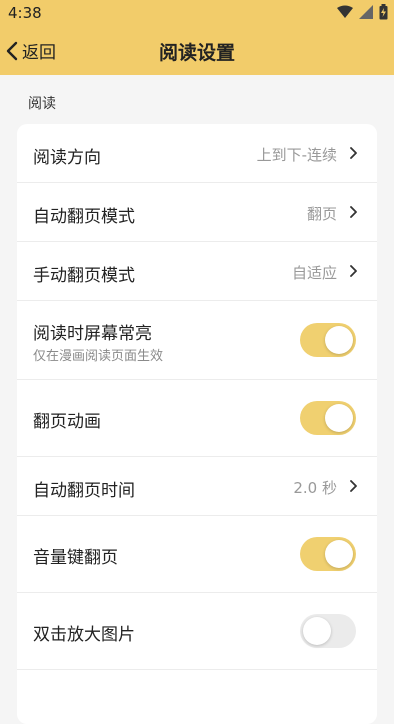 The height and width of the screenshot is (724, 394). What do you see at coordinates (25, 13) in the screenshot?
I see `status-time: 4:38` at bounding box center [25, 13].